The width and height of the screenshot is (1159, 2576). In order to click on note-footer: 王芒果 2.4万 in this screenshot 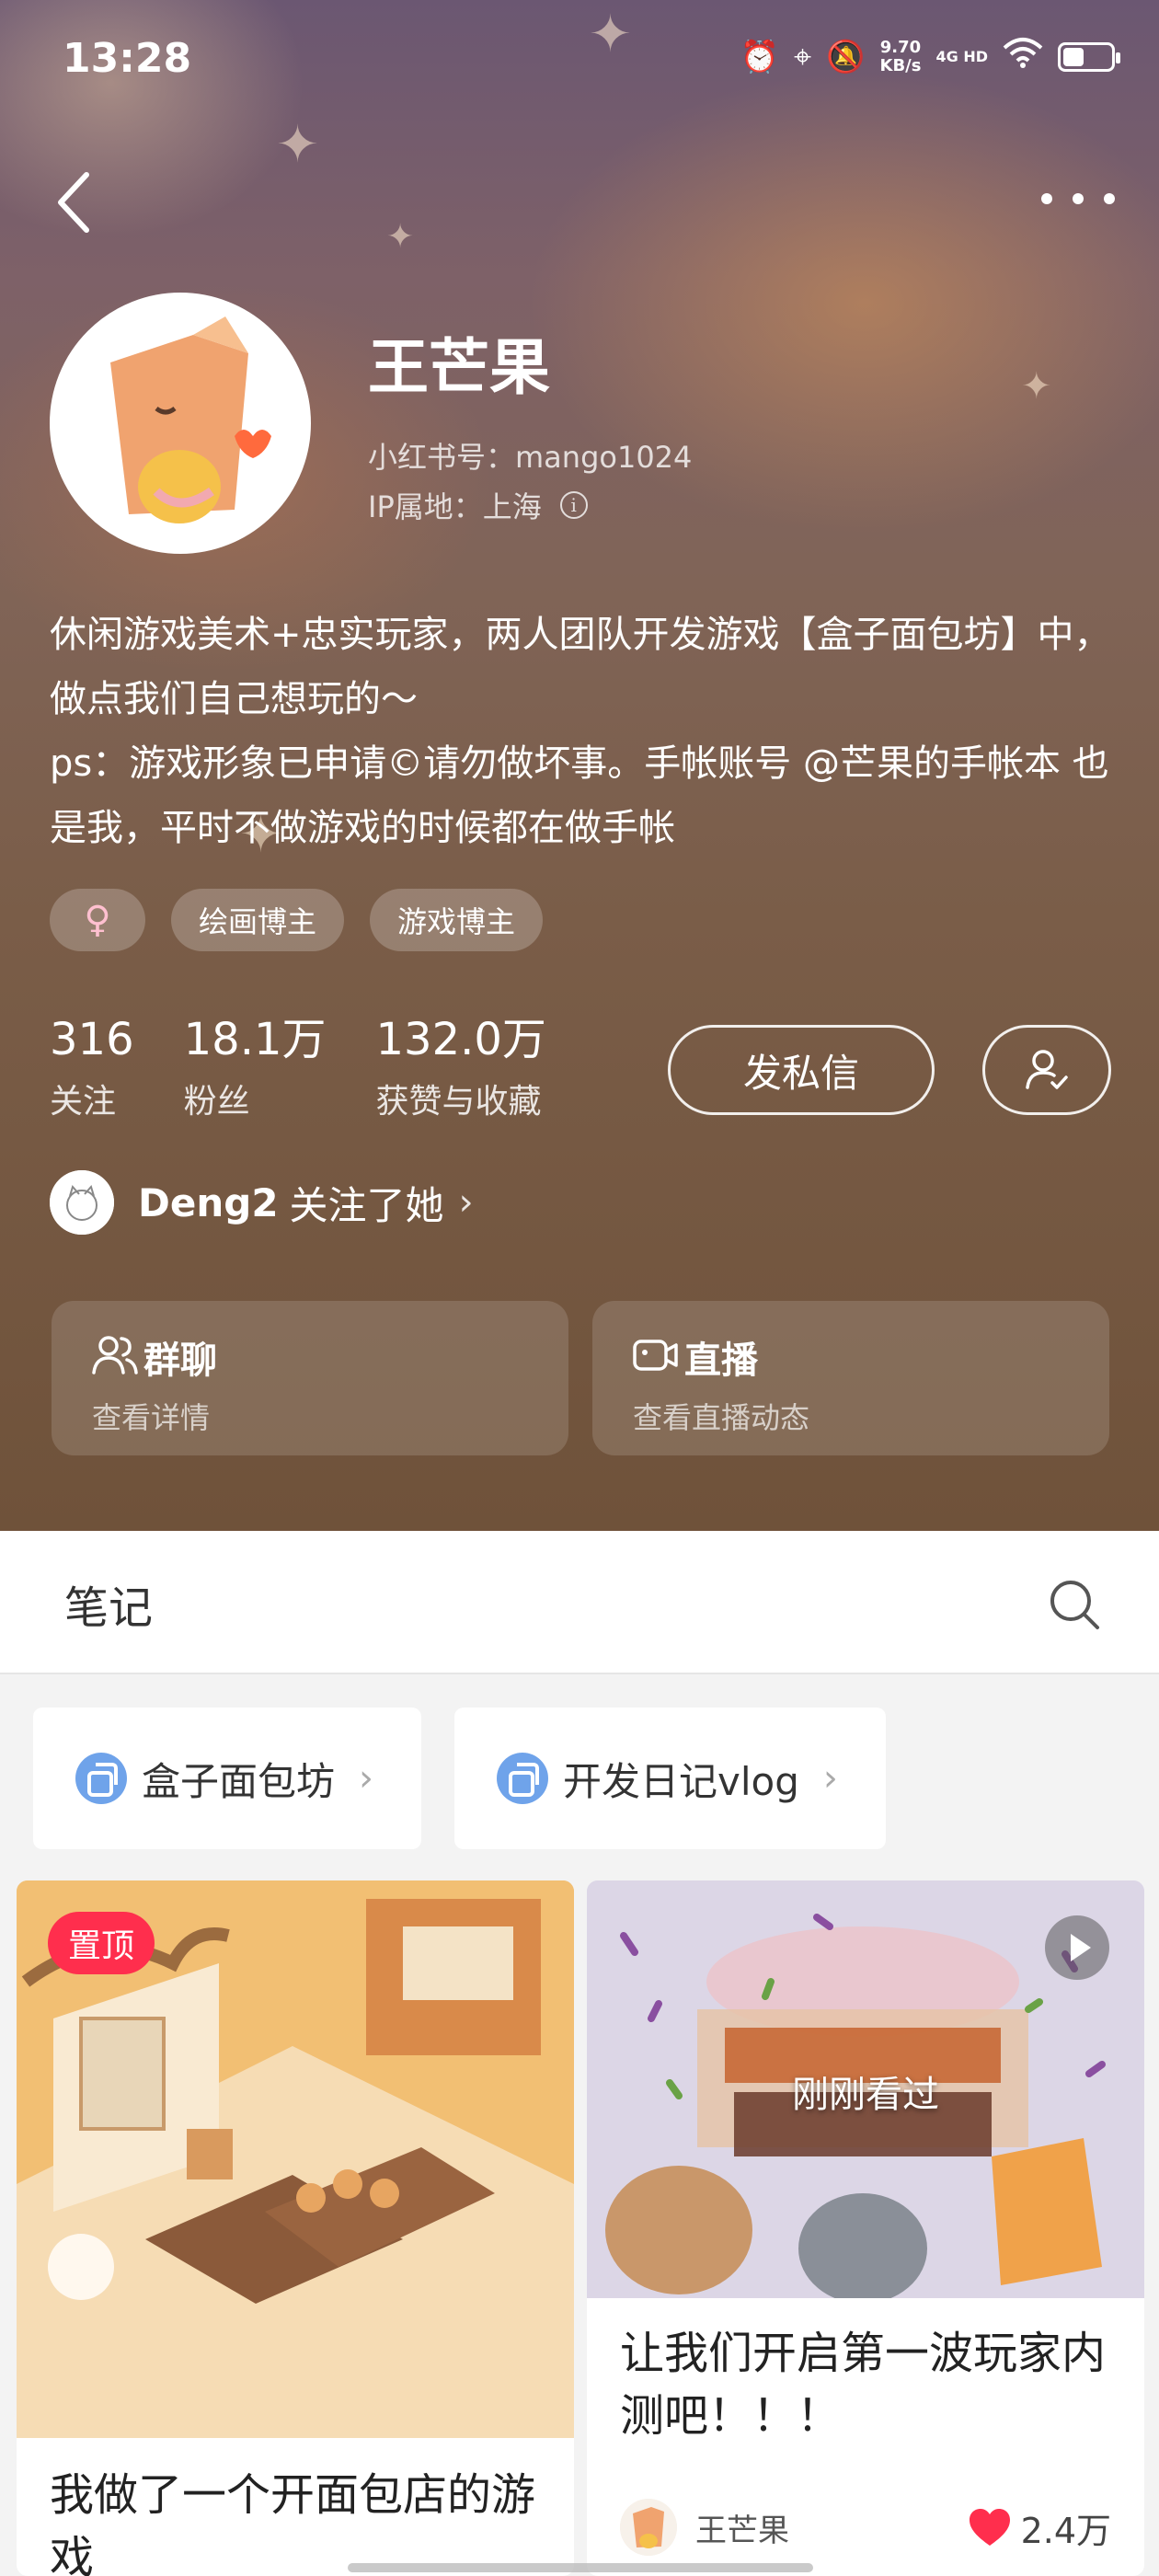, I will do `click(865, 2527)`.